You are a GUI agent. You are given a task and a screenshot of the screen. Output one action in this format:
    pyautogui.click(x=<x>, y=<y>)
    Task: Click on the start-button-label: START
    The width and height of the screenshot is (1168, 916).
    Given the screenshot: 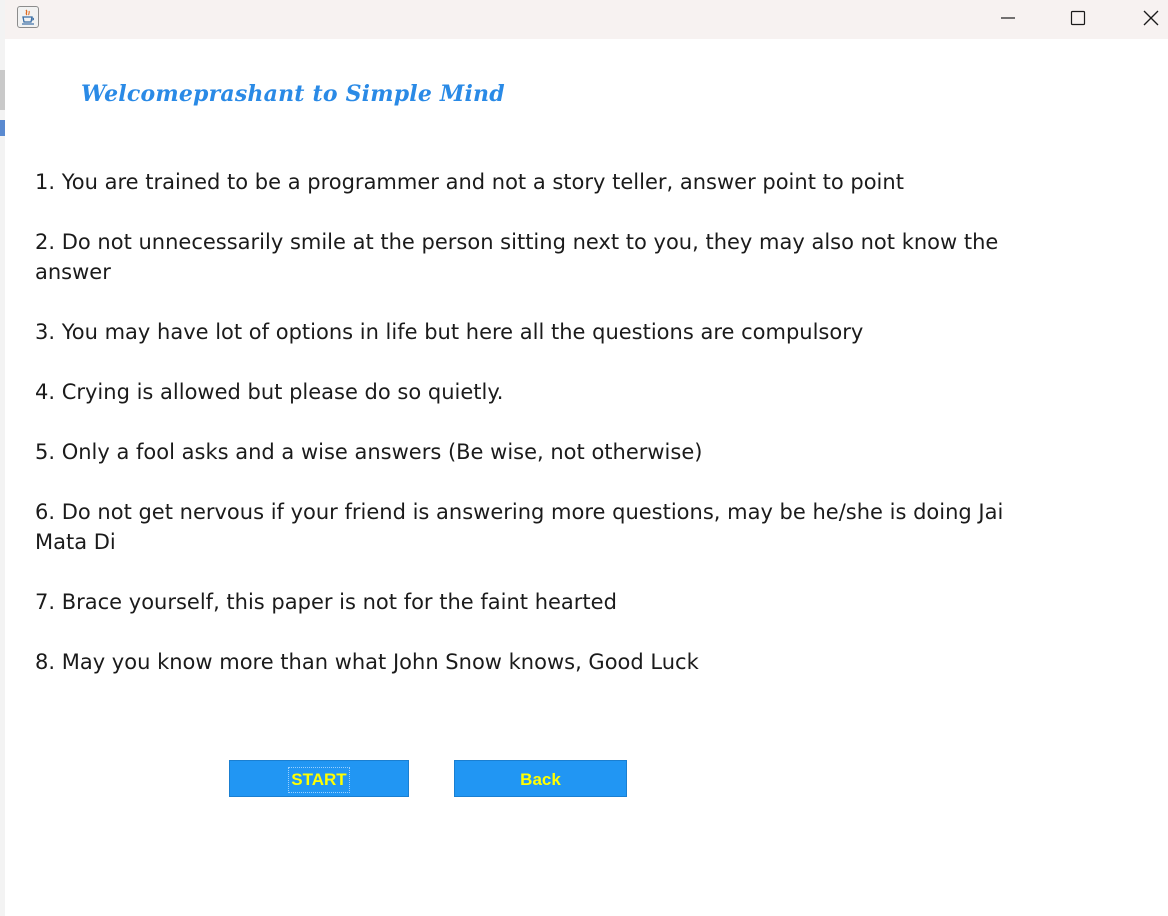 What is the action you would take?
    pyautogui.click(x=319, y=780)
    